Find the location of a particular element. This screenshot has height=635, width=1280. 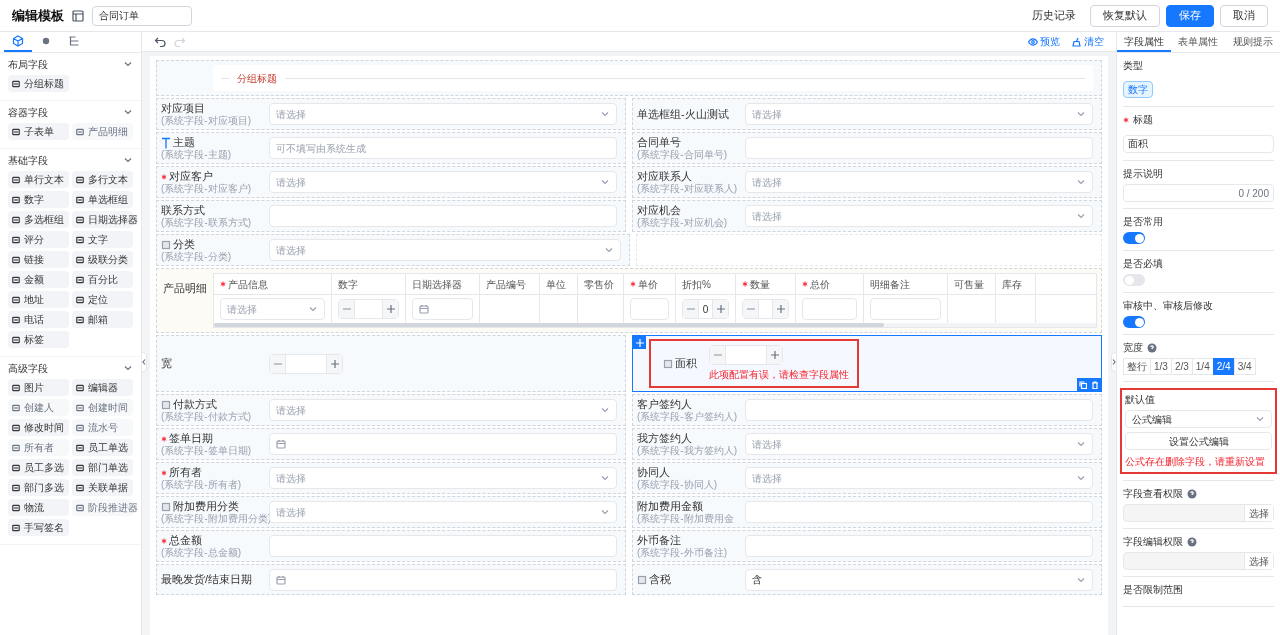

form-field: 含税 含 is located at coordinates (867, 579).